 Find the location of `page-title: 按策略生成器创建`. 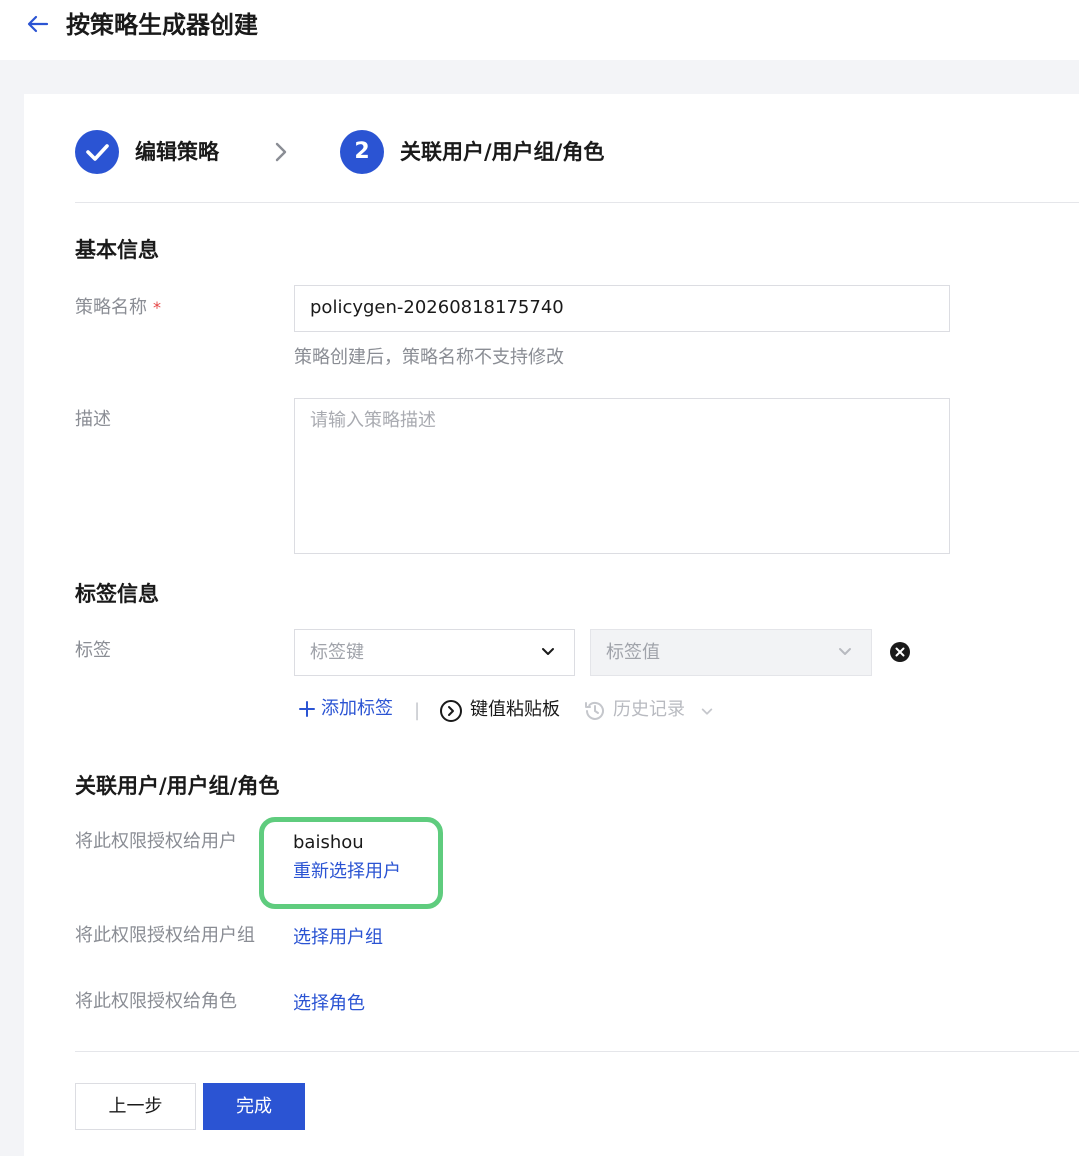

page-title: 按策略生成器创建 is located at coordinates (162, 25).